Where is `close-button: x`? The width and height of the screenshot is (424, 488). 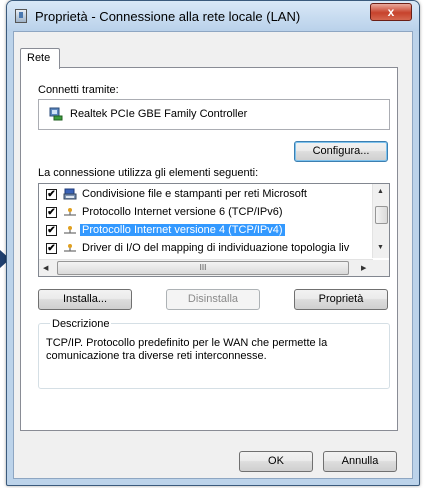 close-button: x is located at coordinates (391, 12).